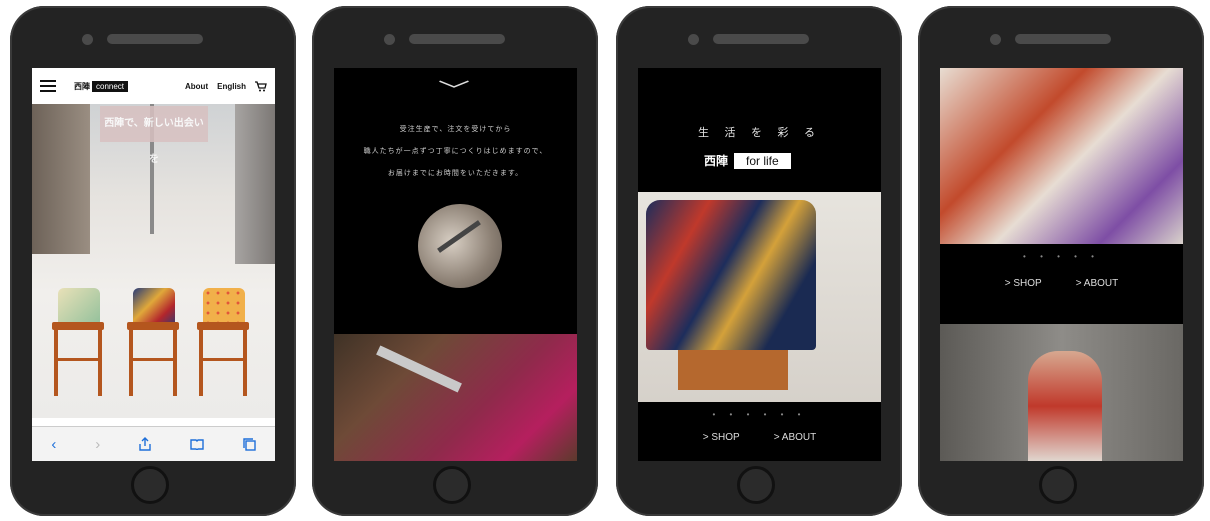 The width and height of the screenshot is (1210, 521). Describe the element at coordinates (455, 129) in the screenshot. I see `notice-line: 受注生産で、注文を受けてから` at that location.